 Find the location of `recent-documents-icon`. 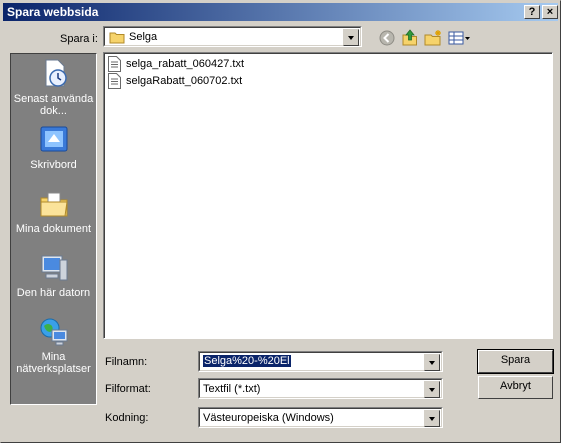

recent-documents-icon is located at coordinates (56, 73).